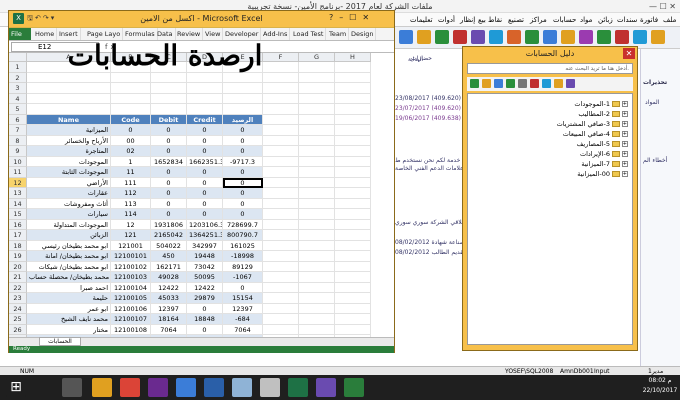 The height and width of the screenshot is (400, 680). I want to click on cell: ابو عمر, so click(69, 308).